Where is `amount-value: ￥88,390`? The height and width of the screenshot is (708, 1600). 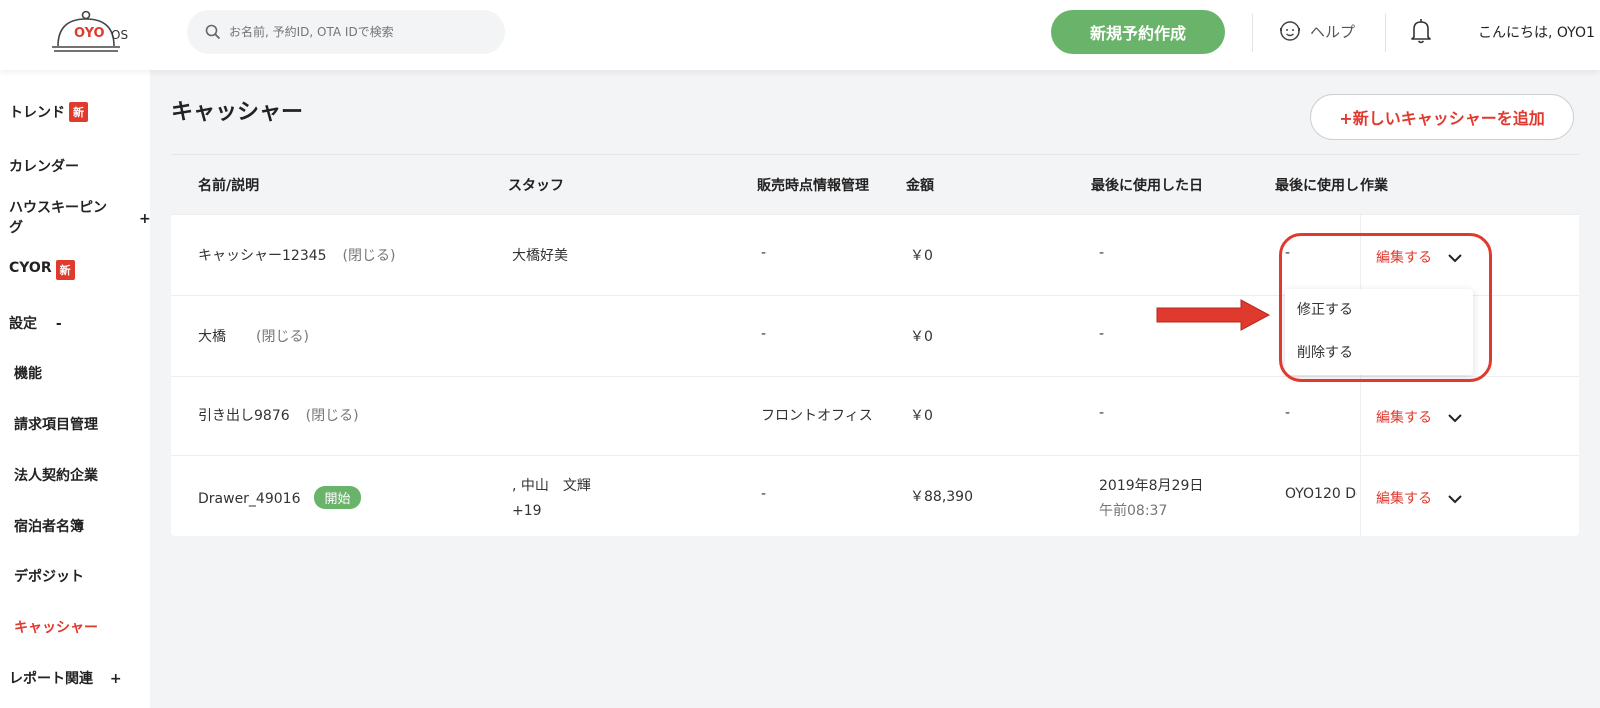 amount-value: ￥88,390 is located at coordinates (941, 497).